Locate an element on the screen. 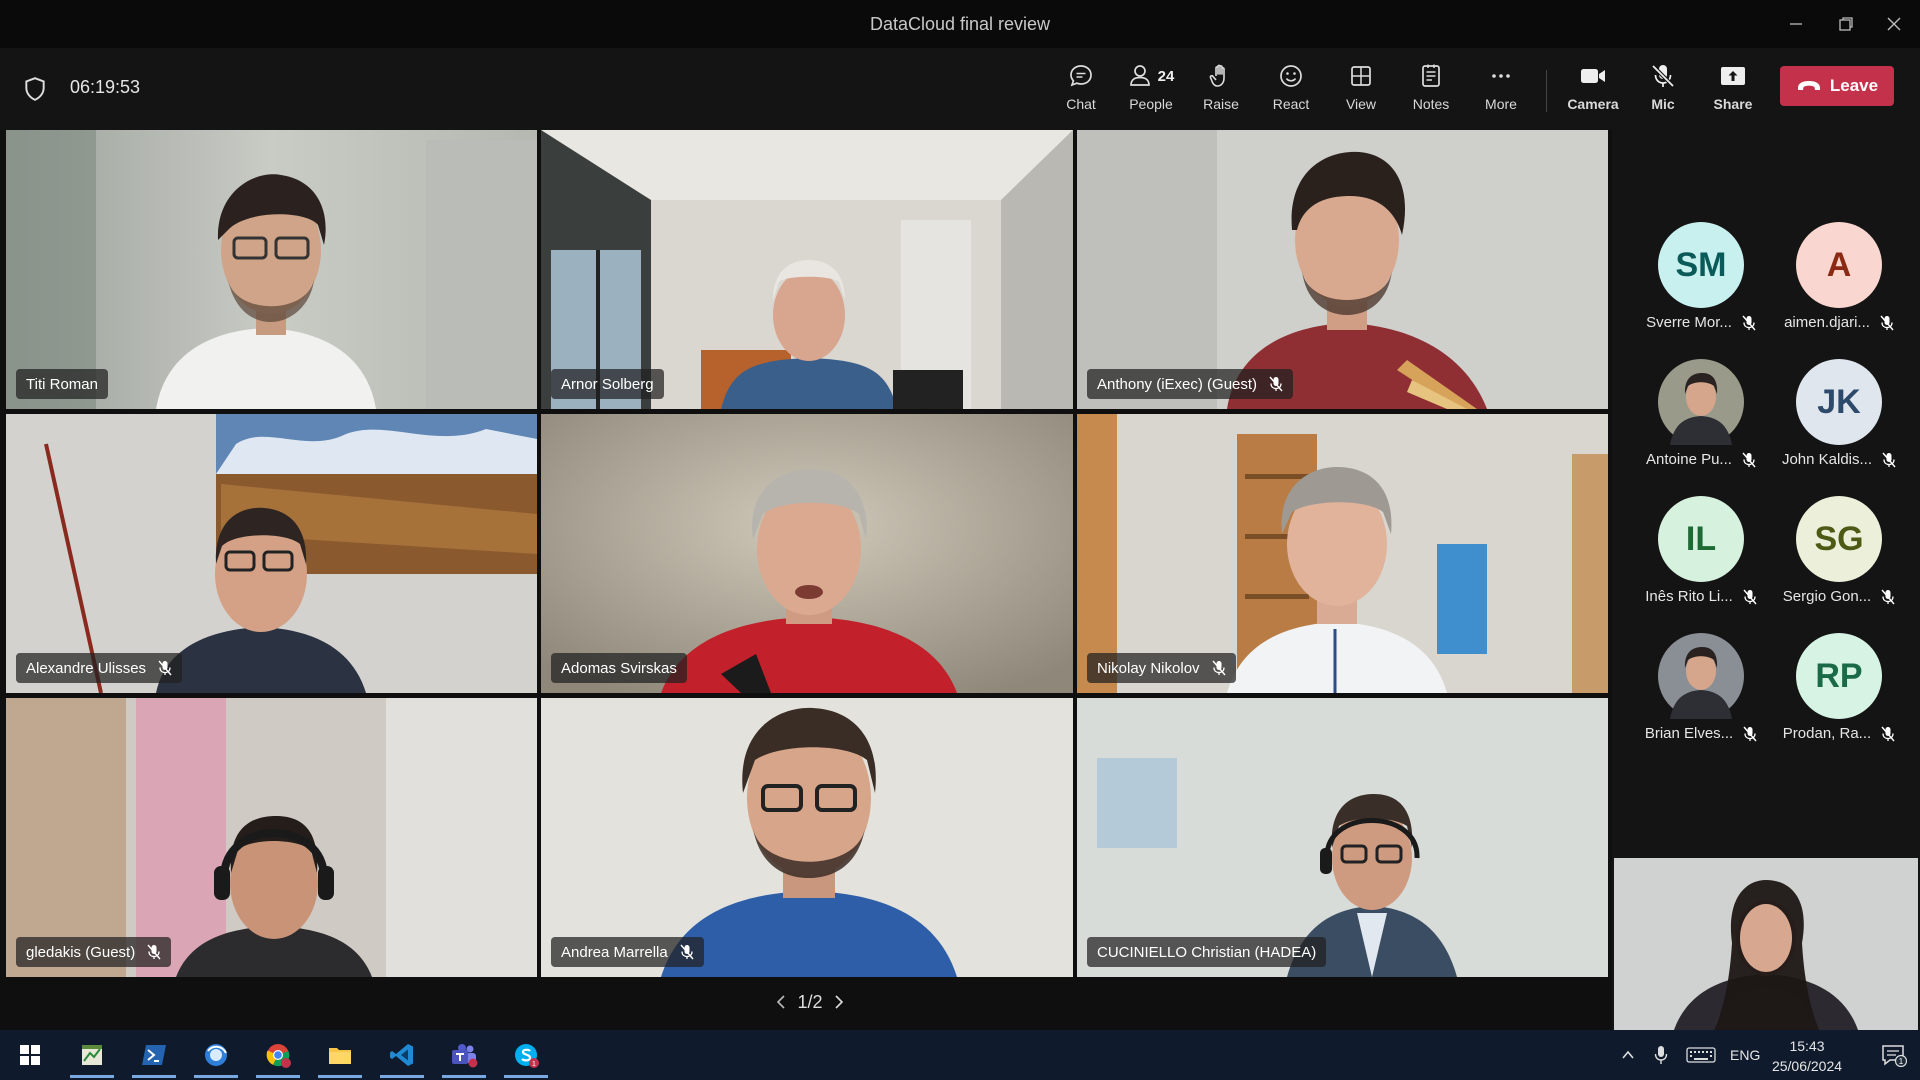 The image size is (1920, 1080). taskbar-clock: 15:43 25/06/2024 is located at coordinates (1807, 1056).